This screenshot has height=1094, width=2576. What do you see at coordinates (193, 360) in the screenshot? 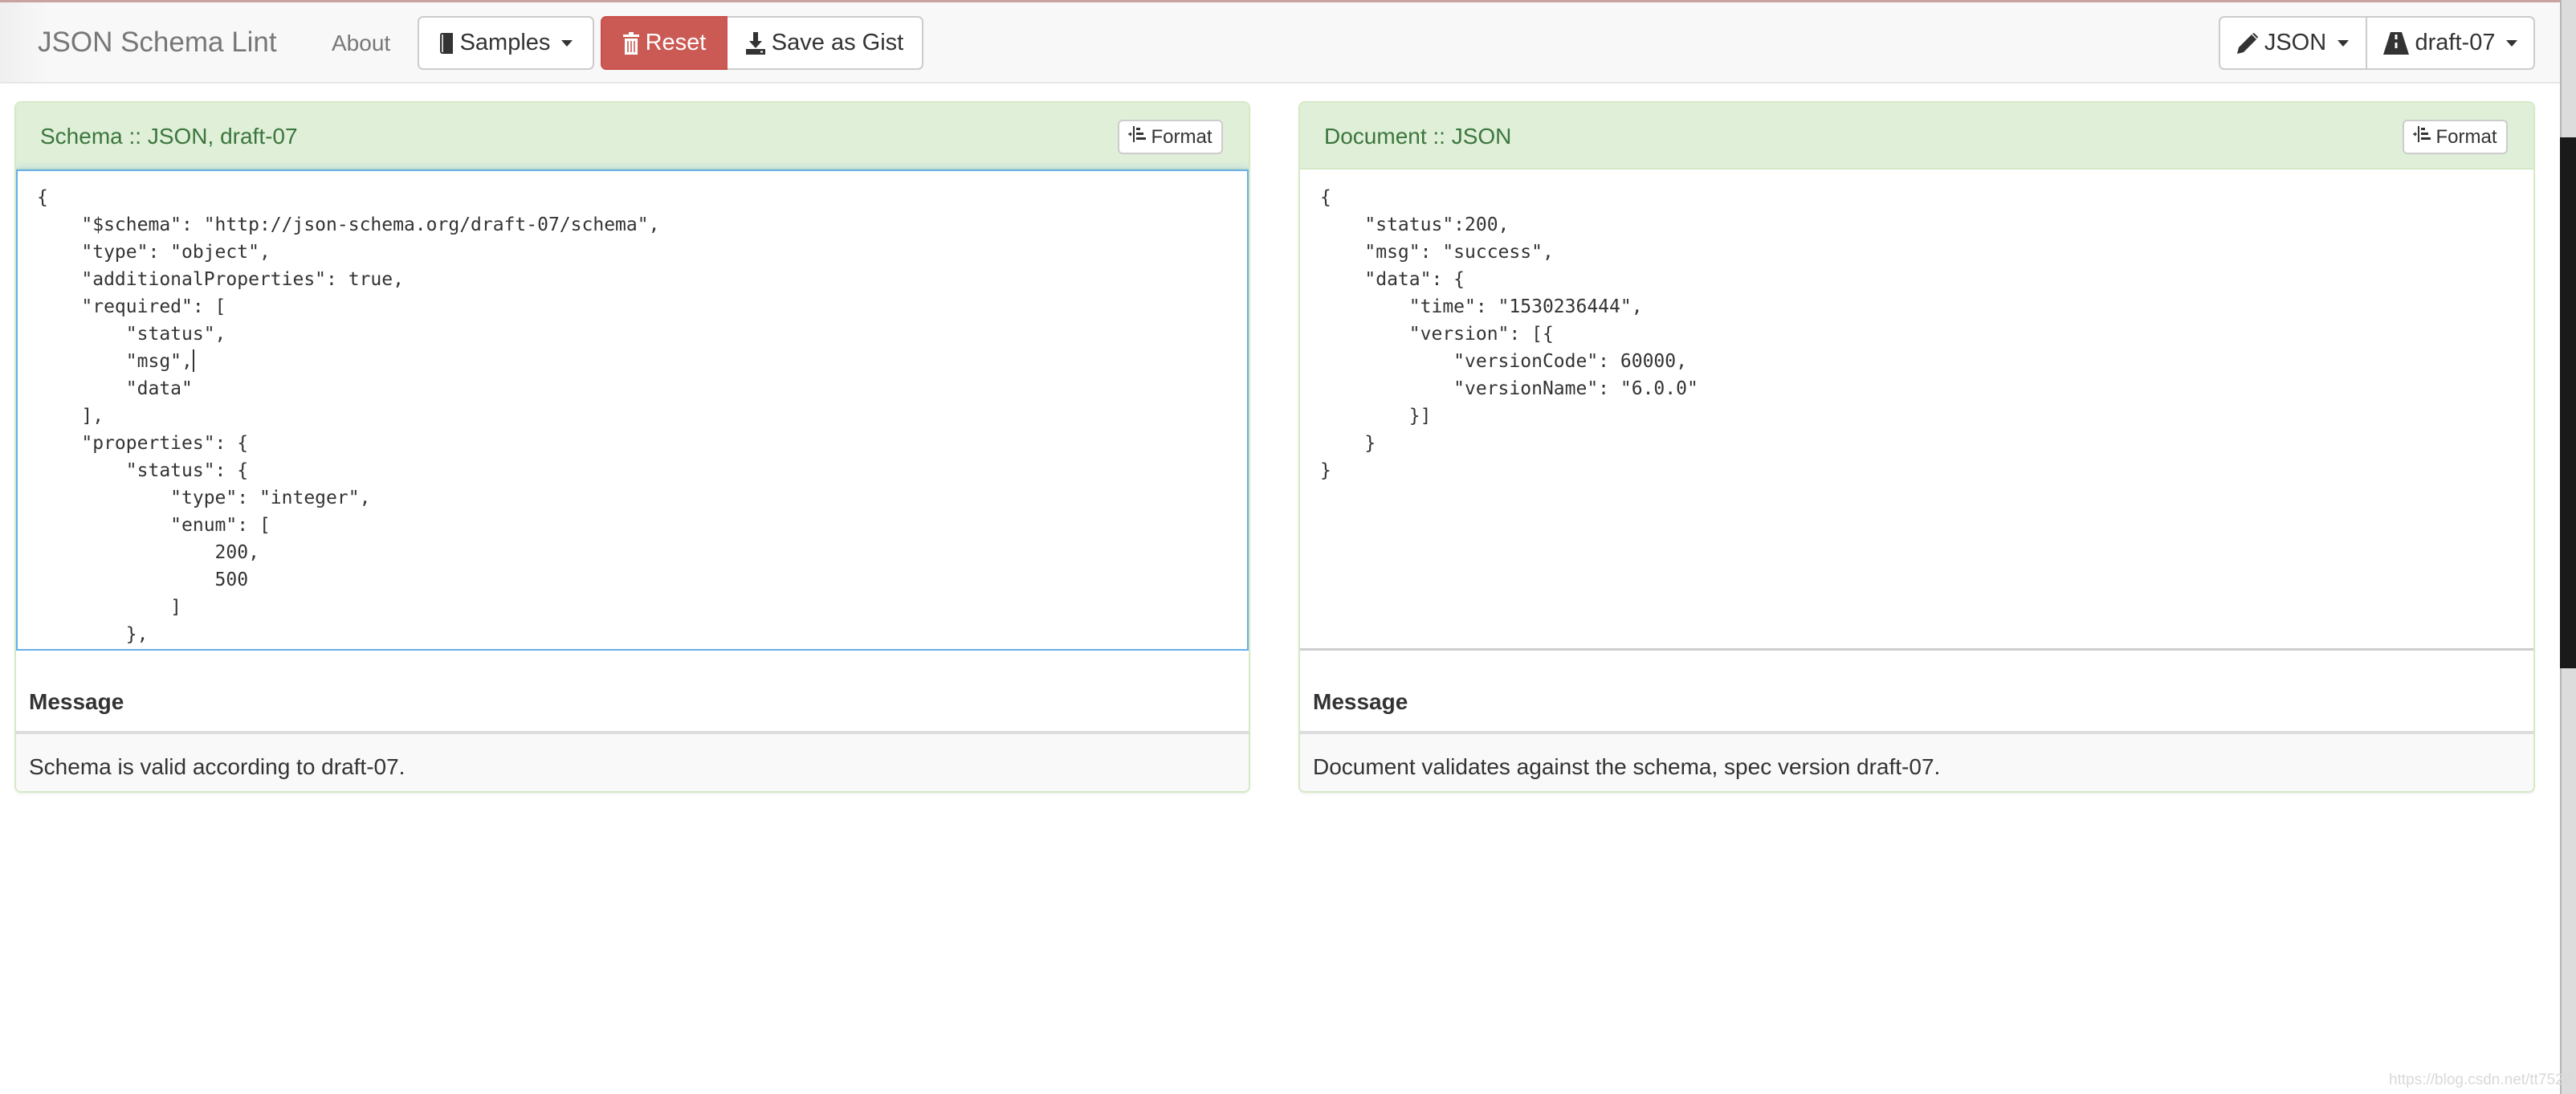
I see `text-cursor` at bounding box center [193, 360].